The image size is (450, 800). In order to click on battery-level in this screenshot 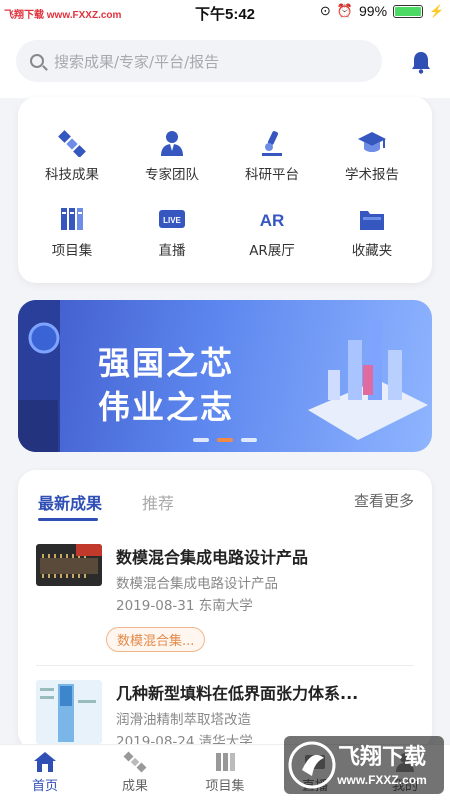, I will do `click(408, 11)`.